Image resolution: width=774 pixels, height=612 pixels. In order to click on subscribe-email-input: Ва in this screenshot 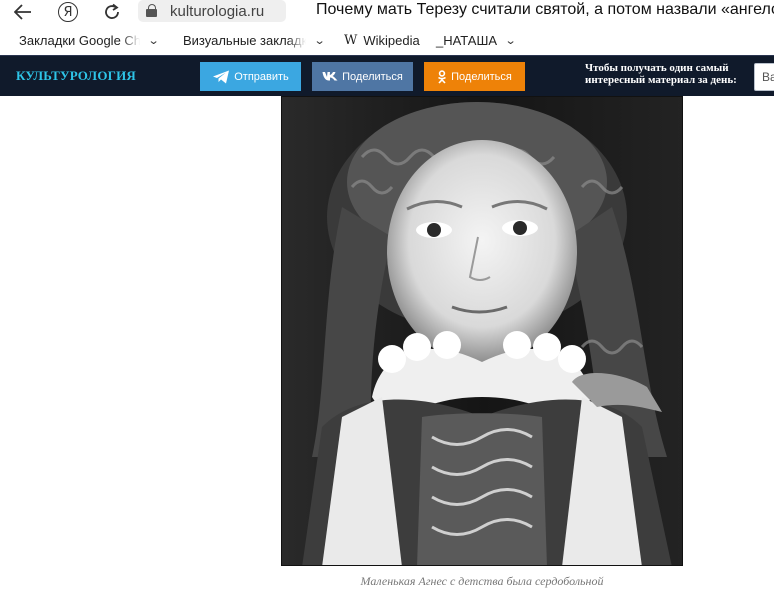, I will do `click(764, 77)`.